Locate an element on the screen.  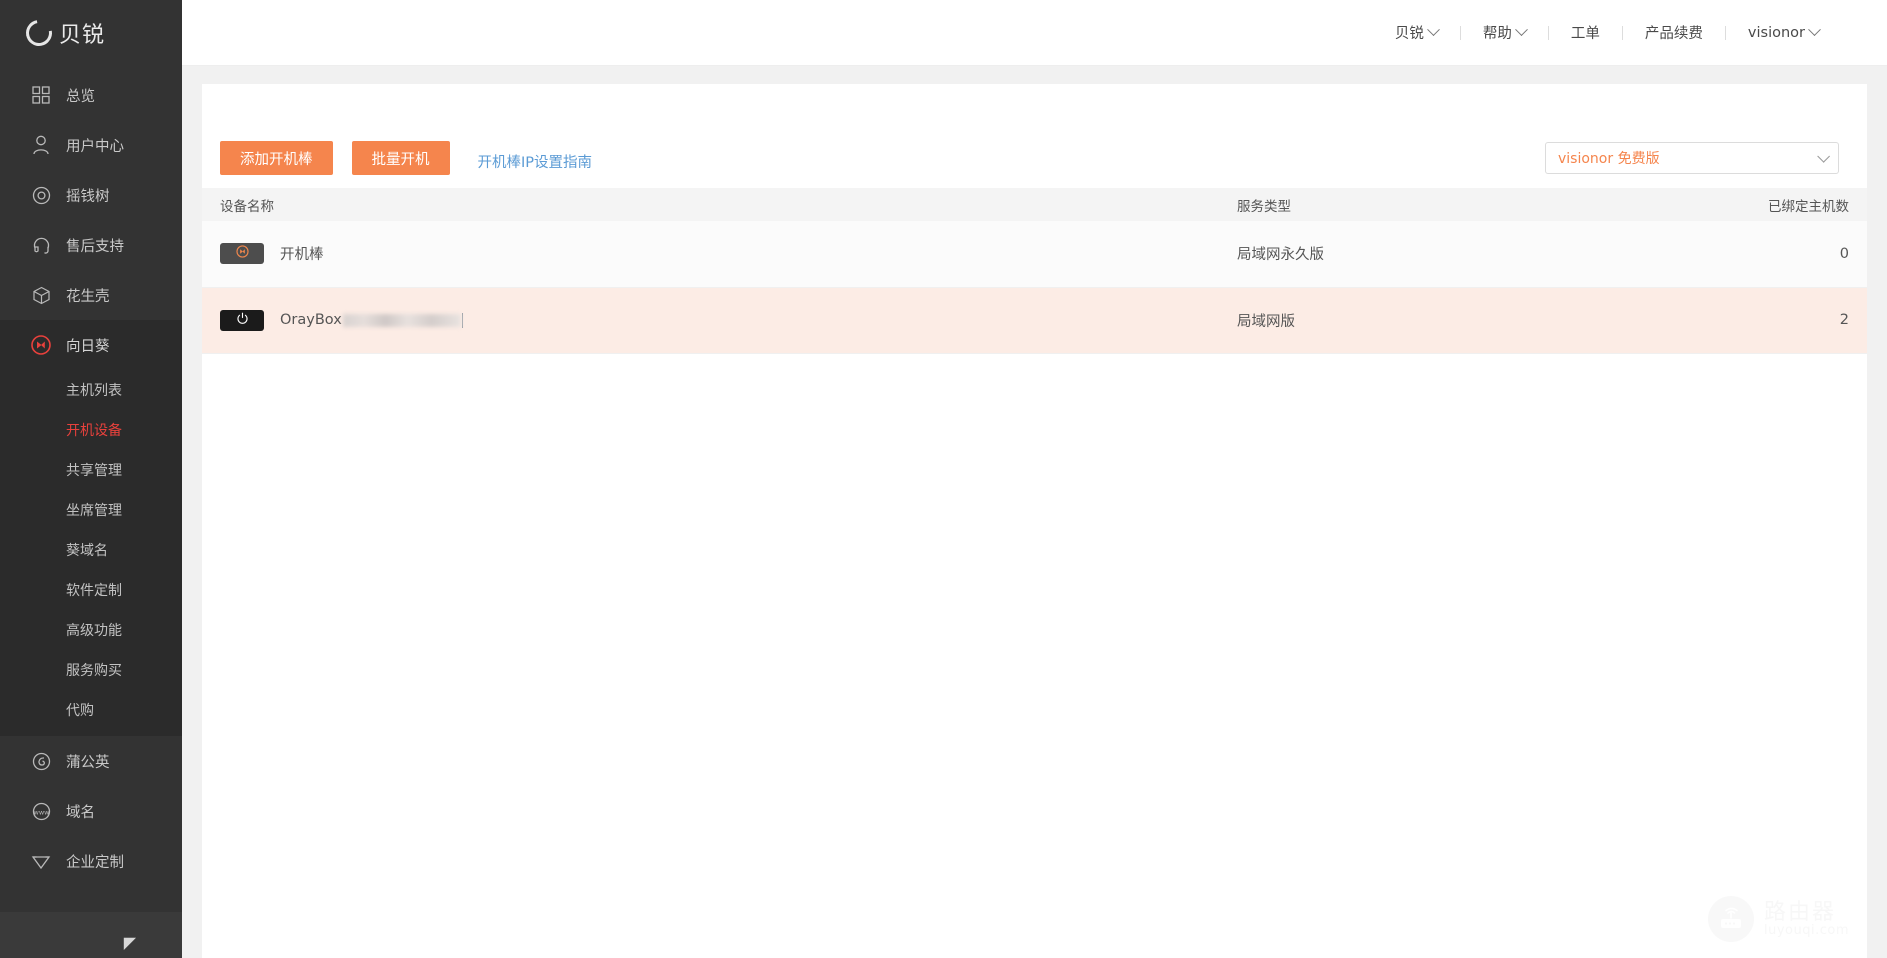
topnav-item-renew: 产品续费 is located at coordinates (1674, 32).